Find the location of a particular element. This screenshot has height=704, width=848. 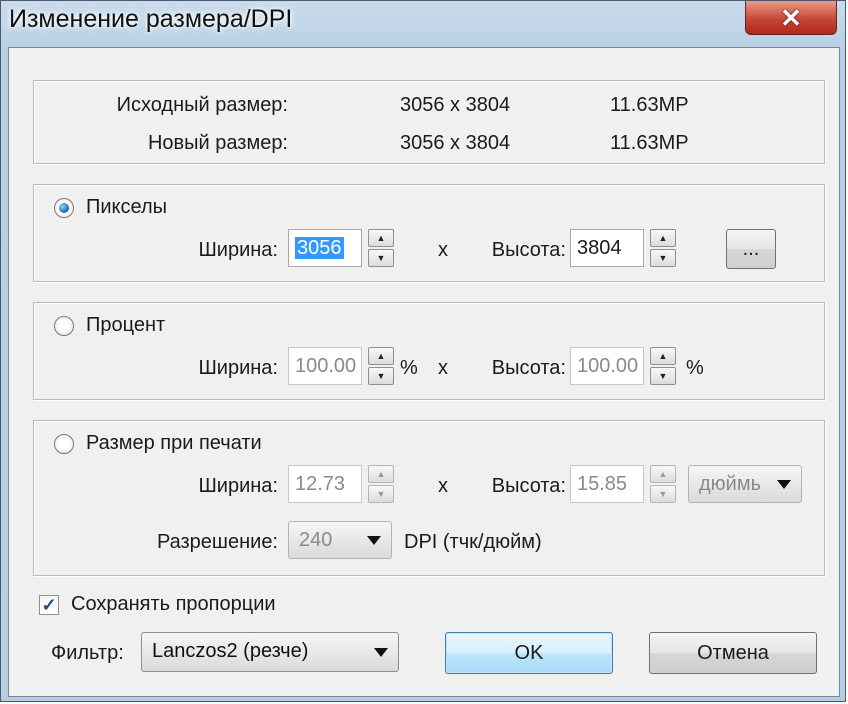

pixels-width-label: Ширина: is located at coordinates (238, 250).